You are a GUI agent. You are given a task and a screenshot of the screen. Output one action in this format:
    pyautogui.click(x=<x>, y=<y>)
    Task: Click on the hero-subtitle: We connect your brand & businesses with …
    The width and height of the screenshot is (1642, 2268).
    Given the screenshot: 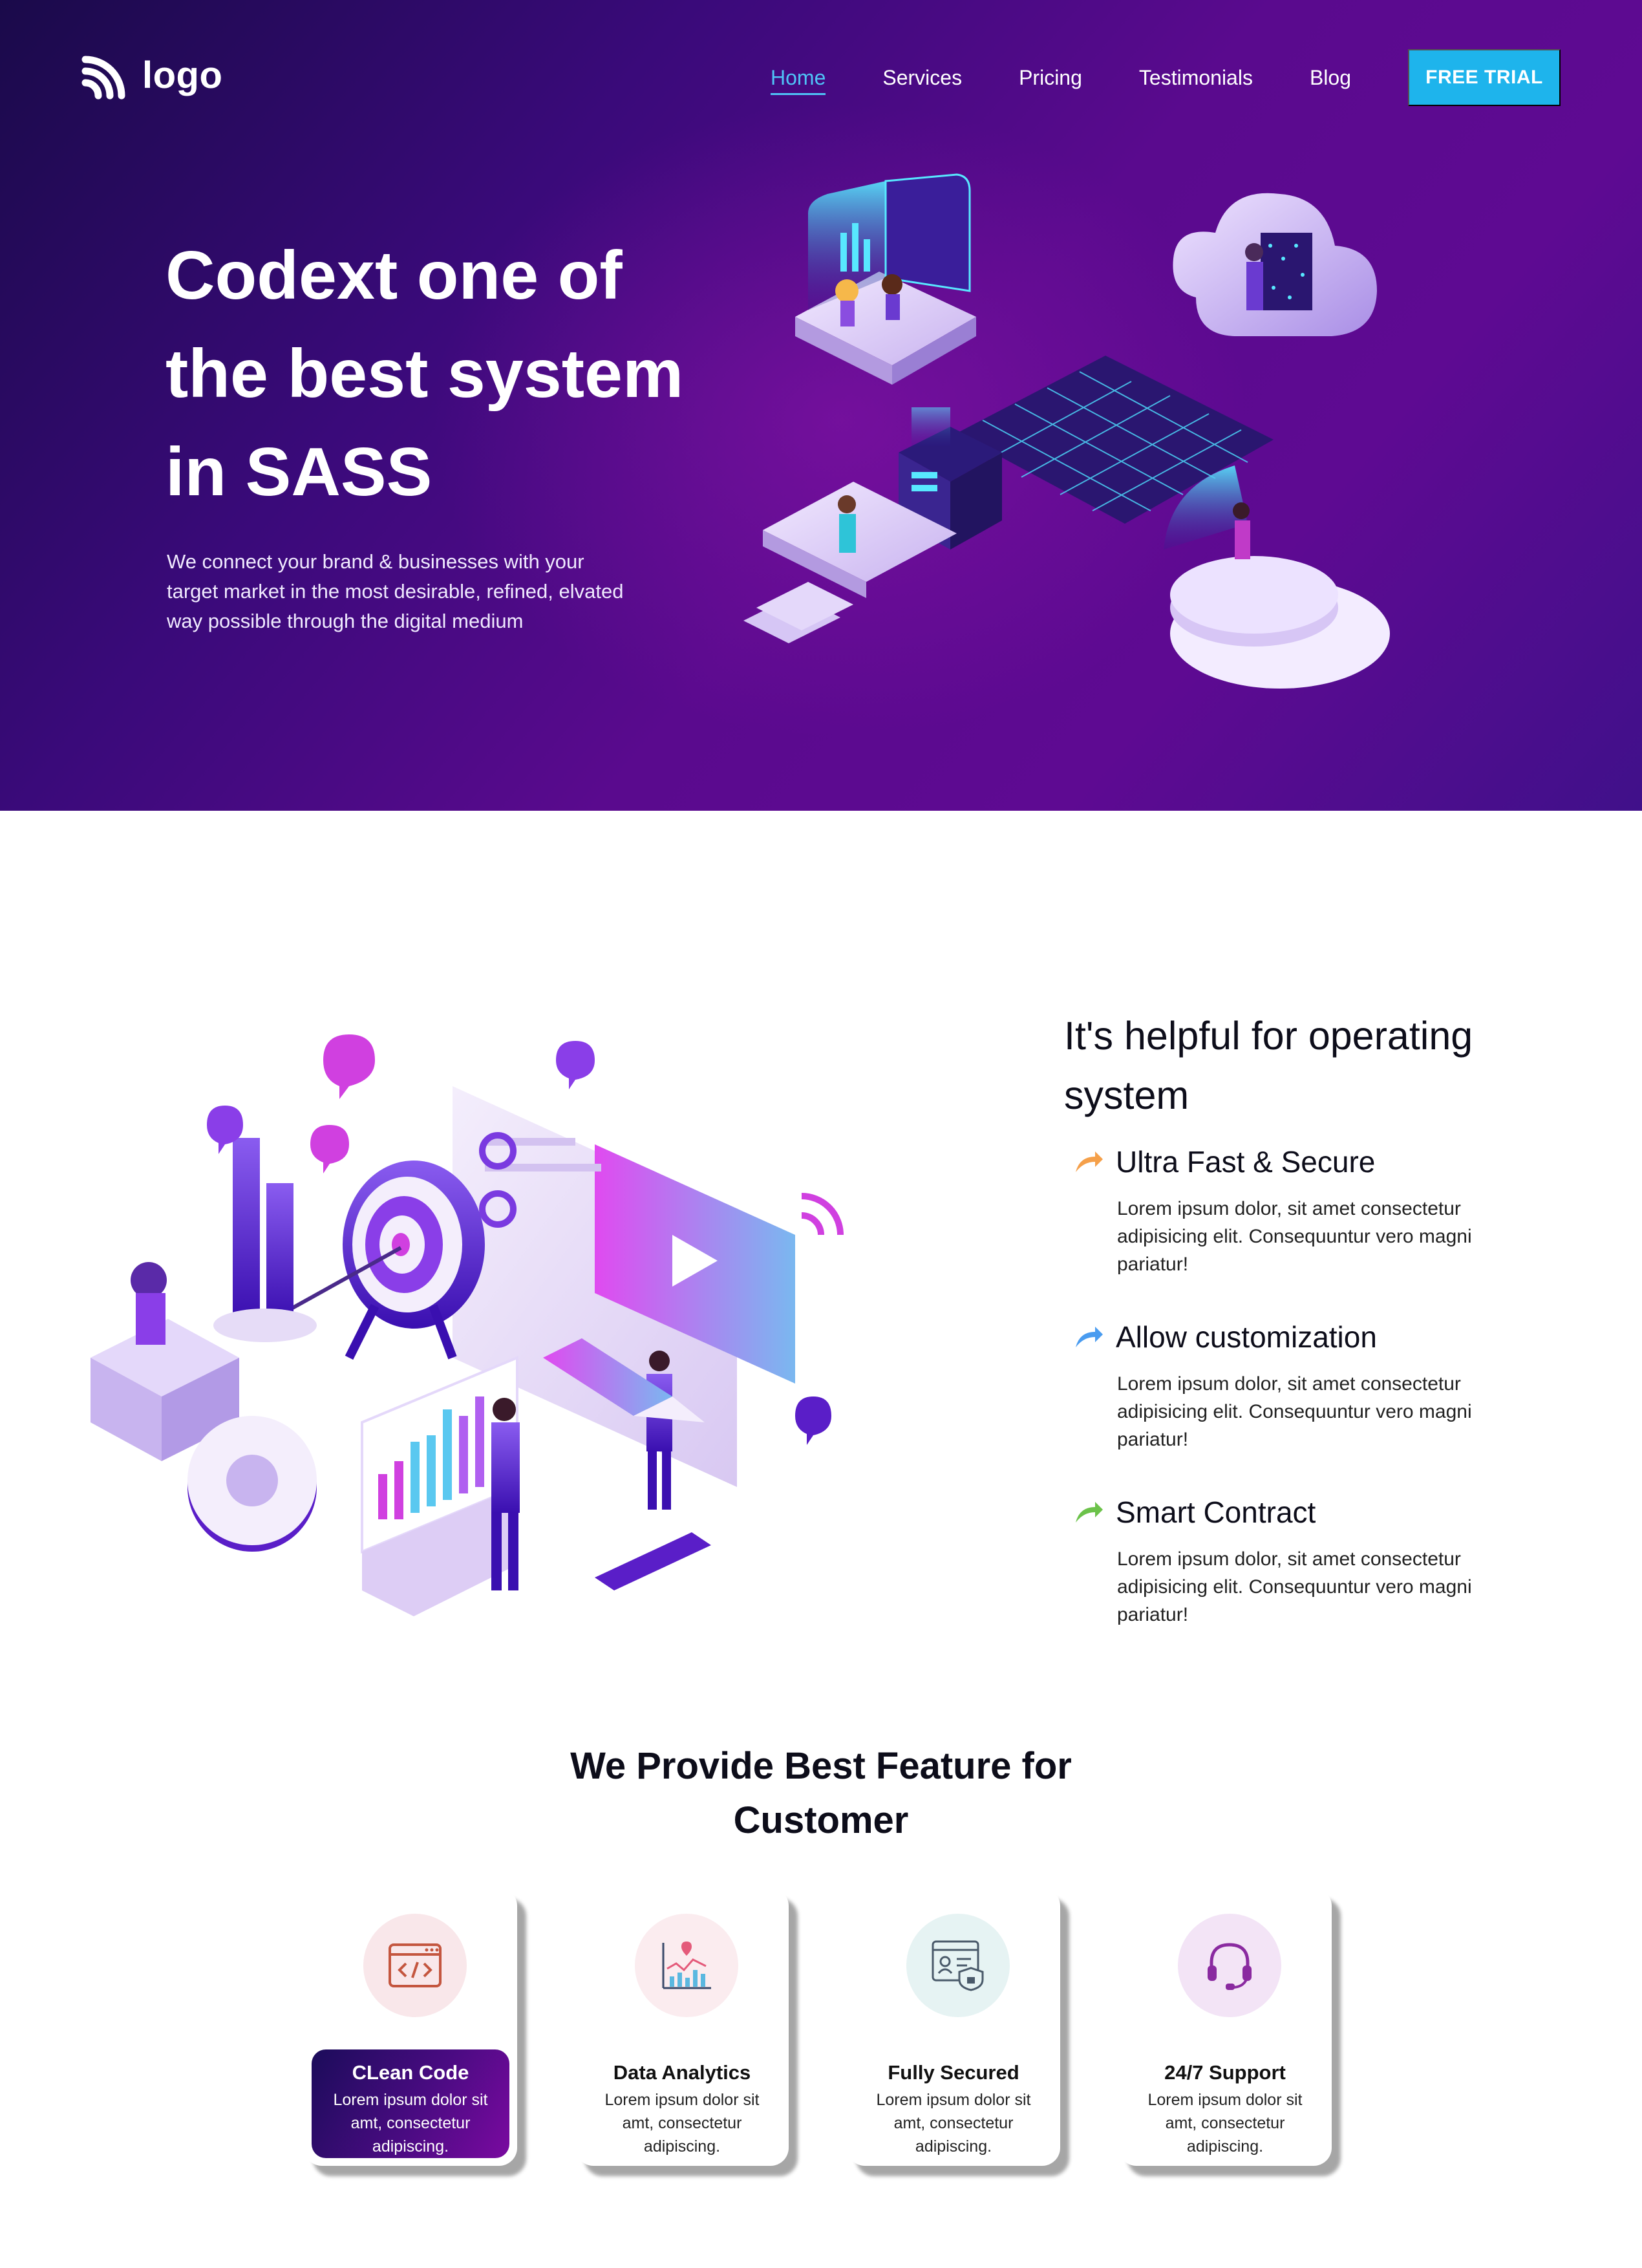 What is the action you would take?
    pyautogui.click(x=432, y=591)
    